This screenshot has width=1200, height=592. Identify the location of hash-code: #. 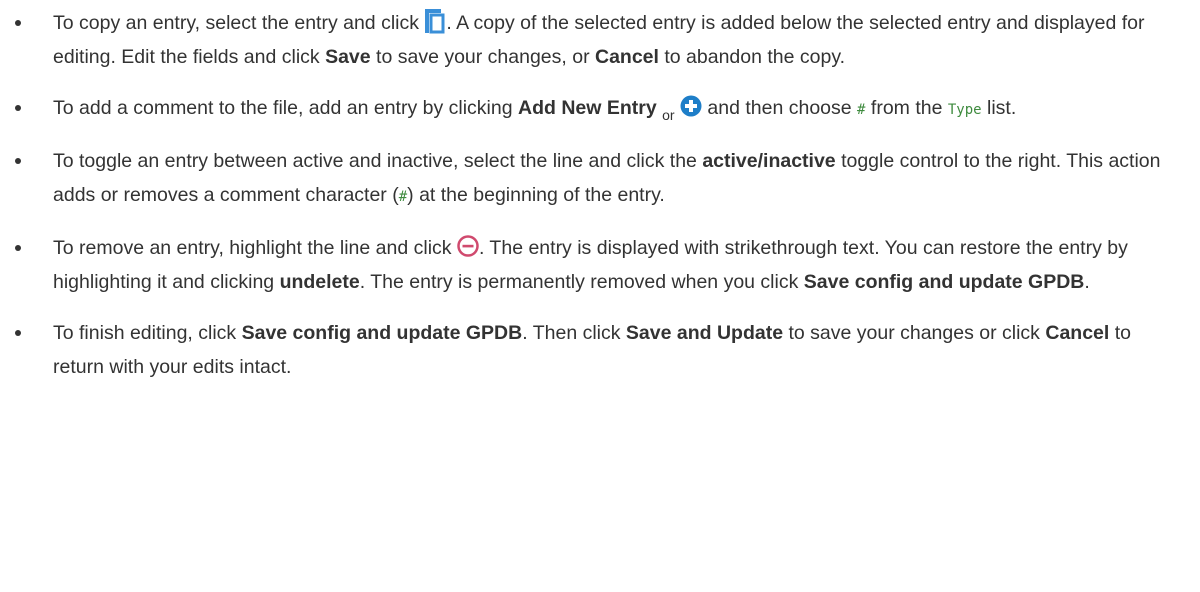
(403, 197).